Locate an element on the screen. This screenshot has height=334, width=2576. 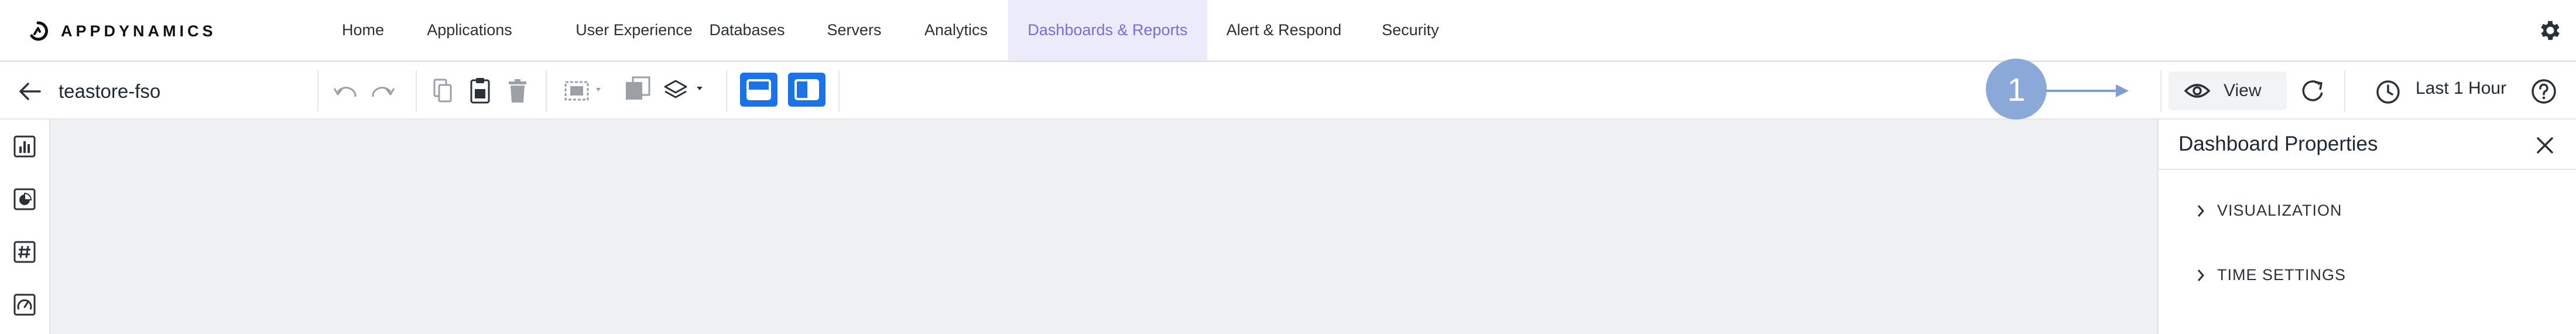
trash-icon is located at coordinates (517, 91).